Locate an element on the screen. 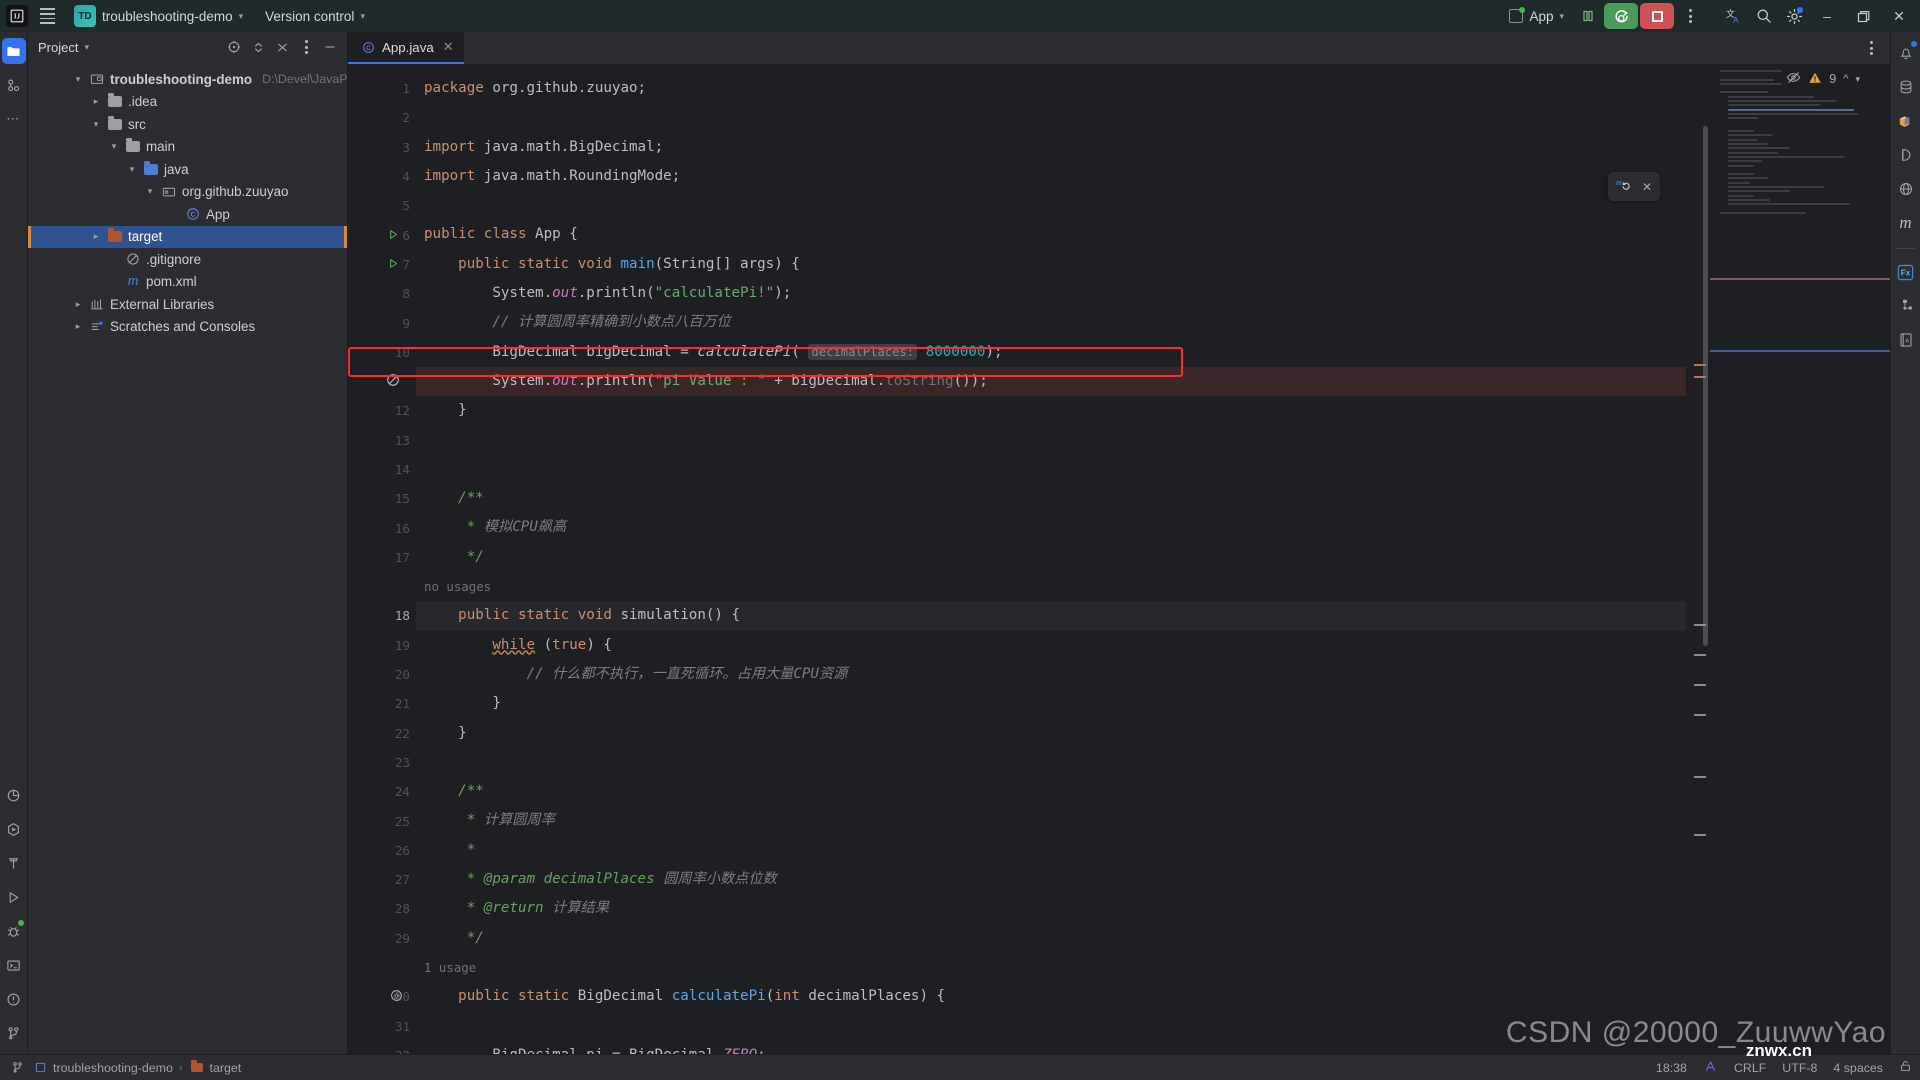 This screenshot has height=1080, width=1920. notifications-icon is located at coordinates (1906, 53).